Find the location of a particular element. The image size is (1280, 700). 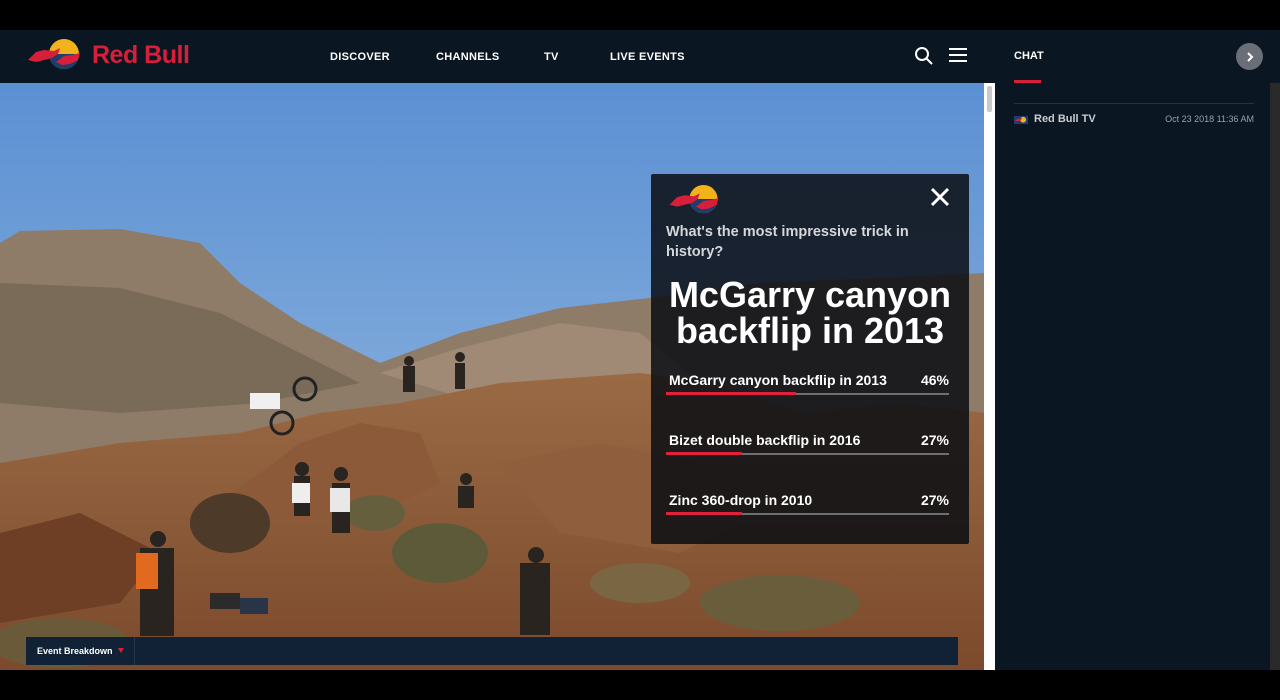

nav-tv: TV is located at coordinates (551, 57).